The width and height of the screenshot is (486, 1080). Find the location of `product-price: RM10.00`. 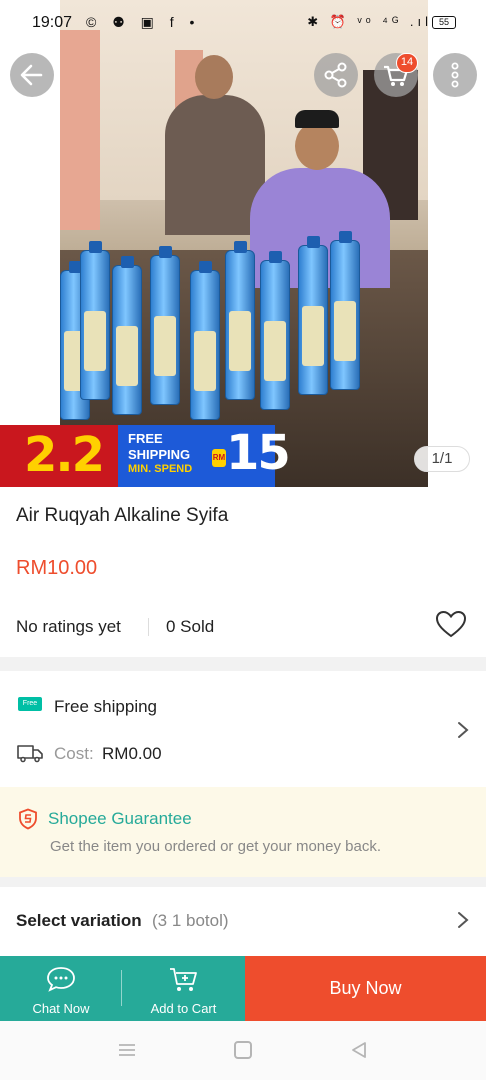

product-price: RM10.00 is located at coordinates (57, 568).